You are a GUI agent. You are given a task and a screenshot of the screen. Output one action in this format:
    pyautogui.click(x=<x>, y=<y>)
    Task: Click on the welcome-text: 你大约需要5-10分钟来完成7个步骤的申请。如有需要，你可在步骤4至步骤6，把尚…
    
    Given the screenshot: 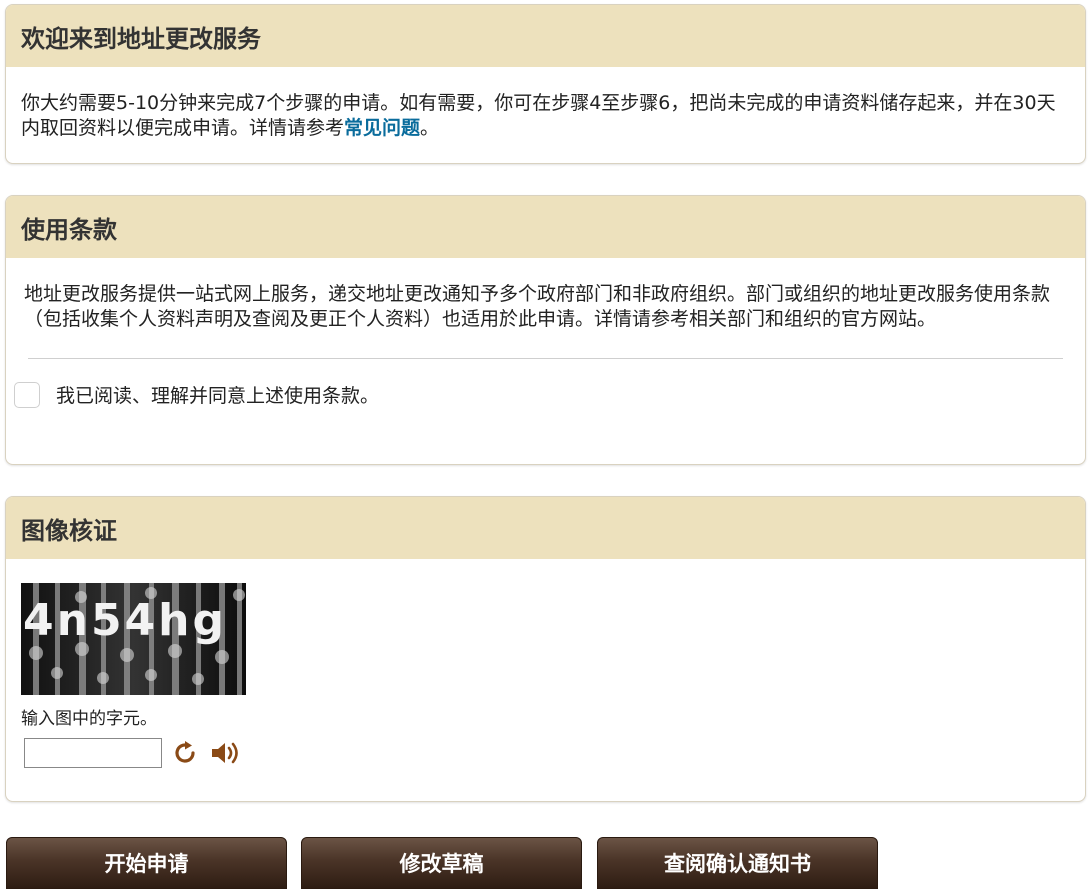 What is the action you would take?
    pyautogui.click(x=545, y=104)
    